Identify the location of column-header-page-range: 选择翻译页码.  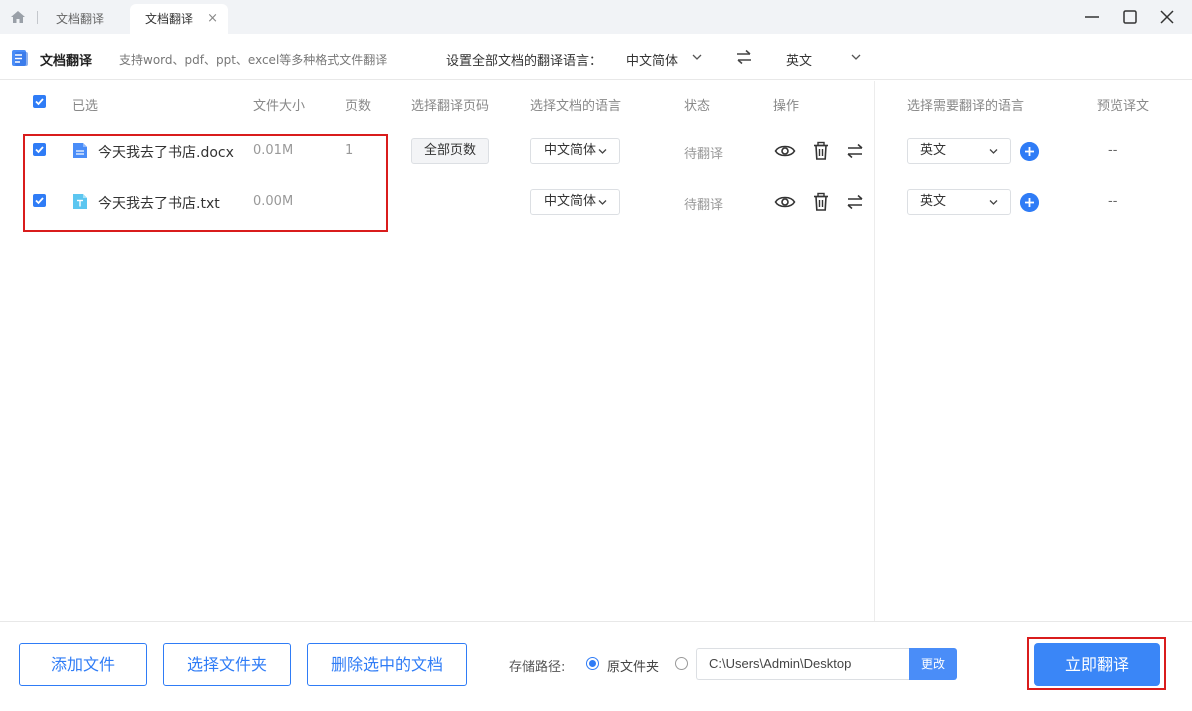
(450, 106).